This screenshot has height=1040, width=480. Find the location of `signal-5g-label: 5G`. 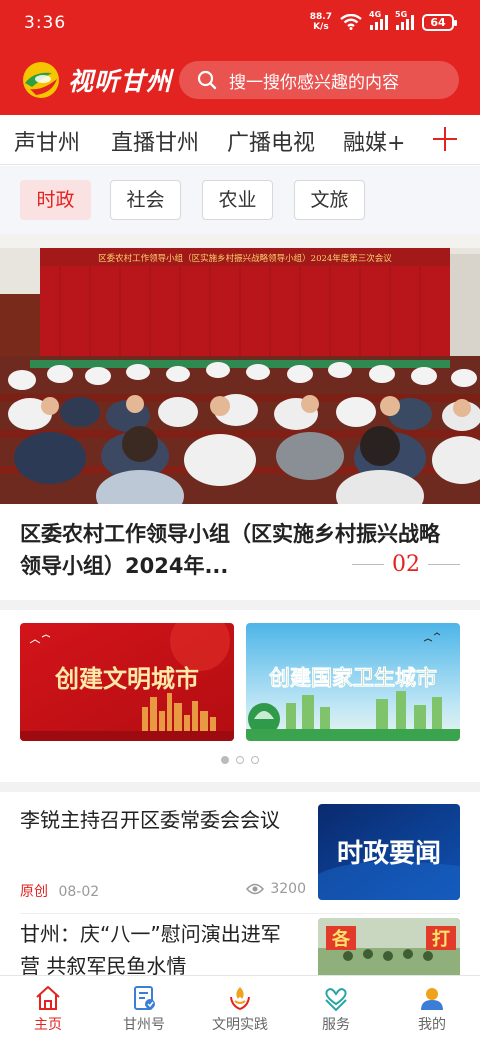

signal-5g-label: 5G is located at coordinates (401, 14).